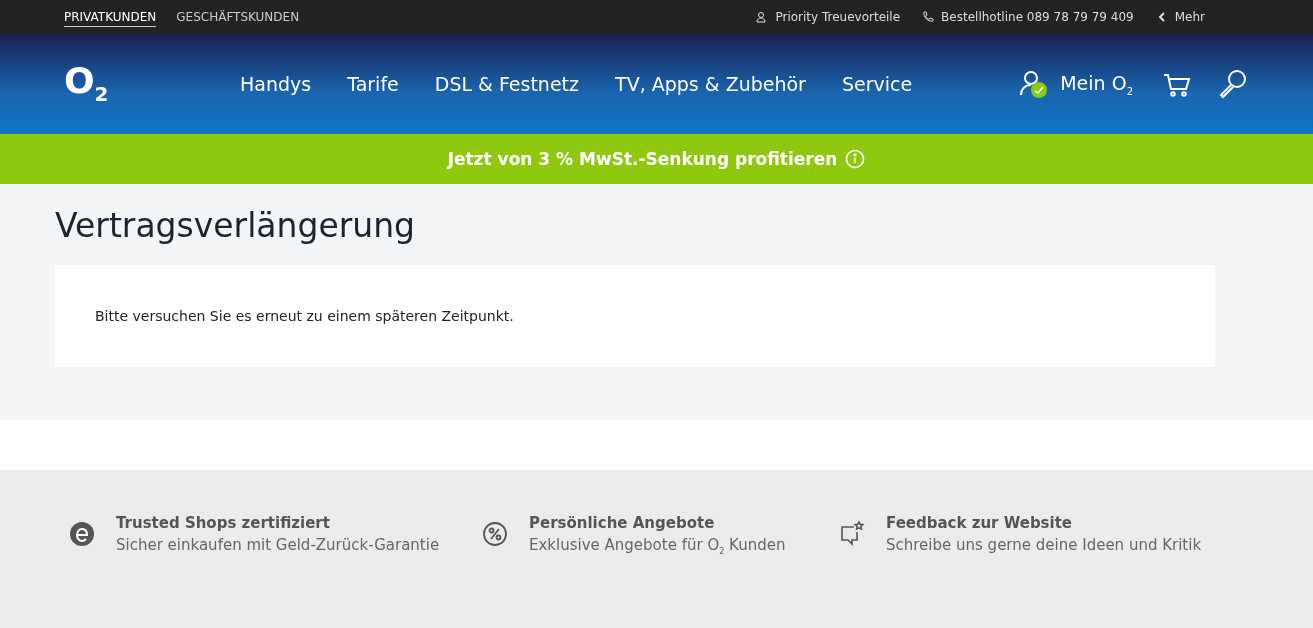  I want to click on feedback-bubble-icon, so click(852, 534).